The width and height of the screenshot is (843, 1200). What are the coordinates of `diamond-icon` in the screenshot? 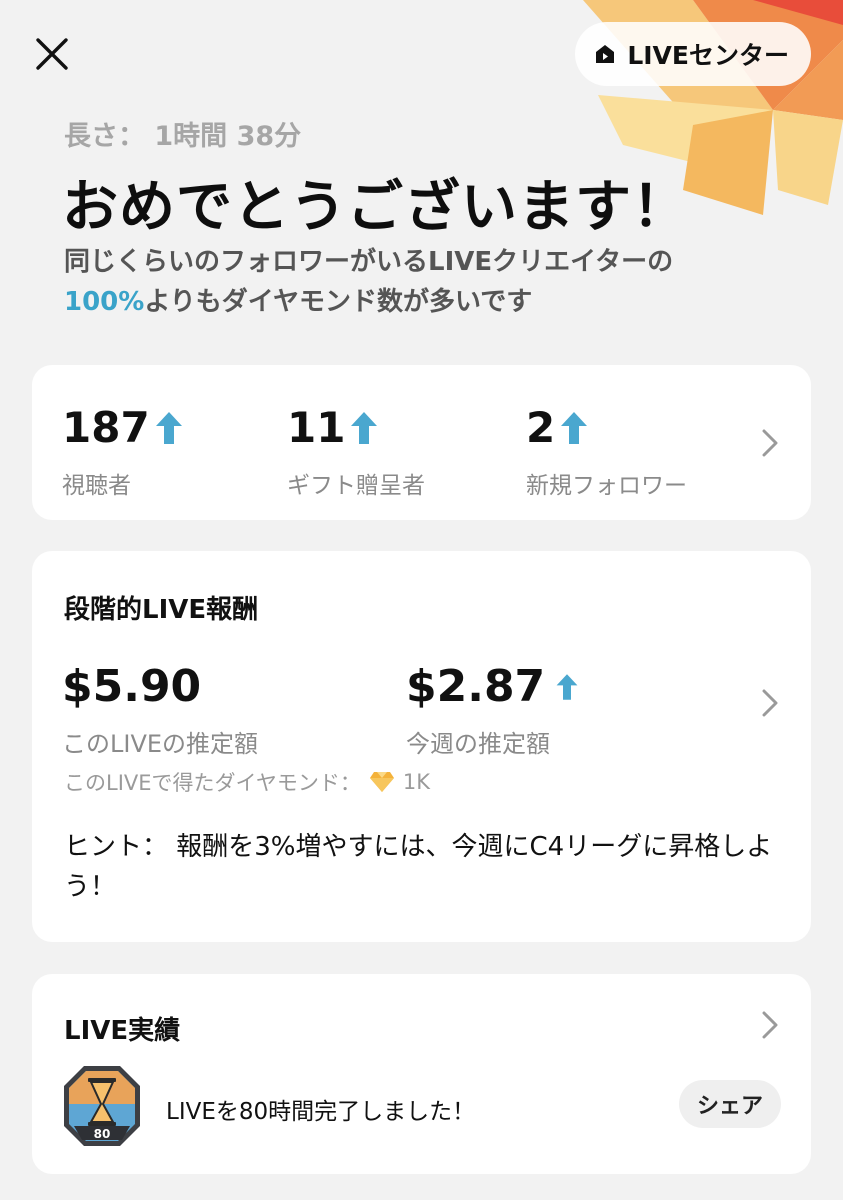 It's located at (381, 782).